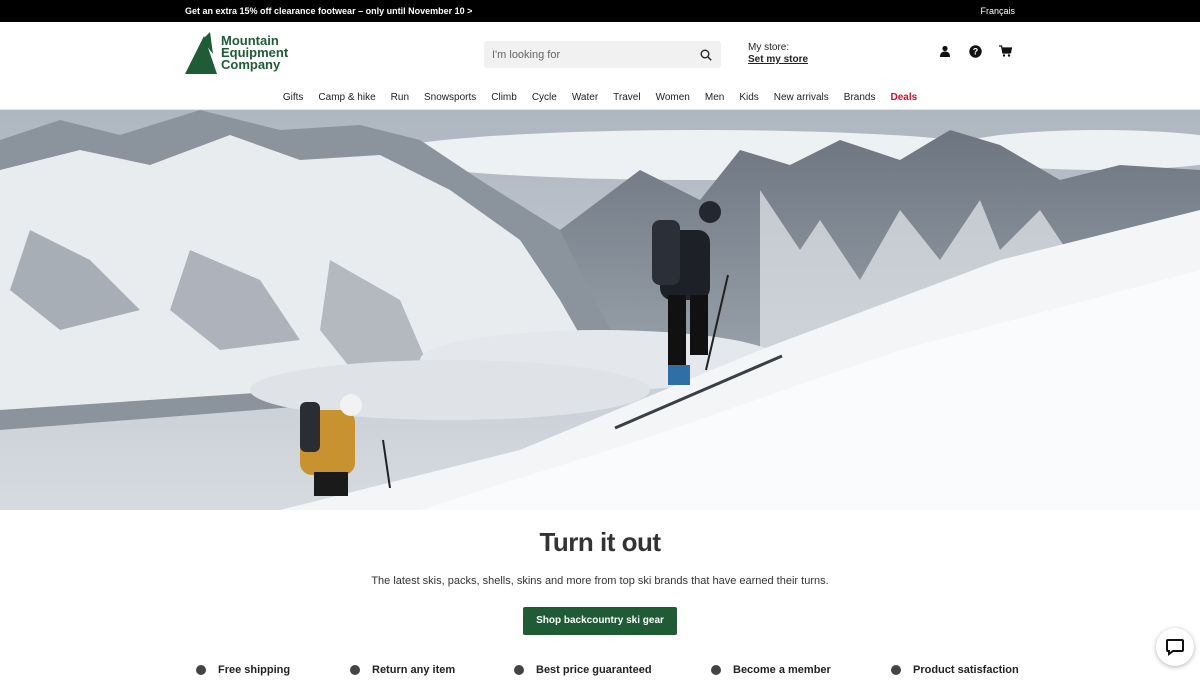  I want to click on search-input, so click(595, 54).